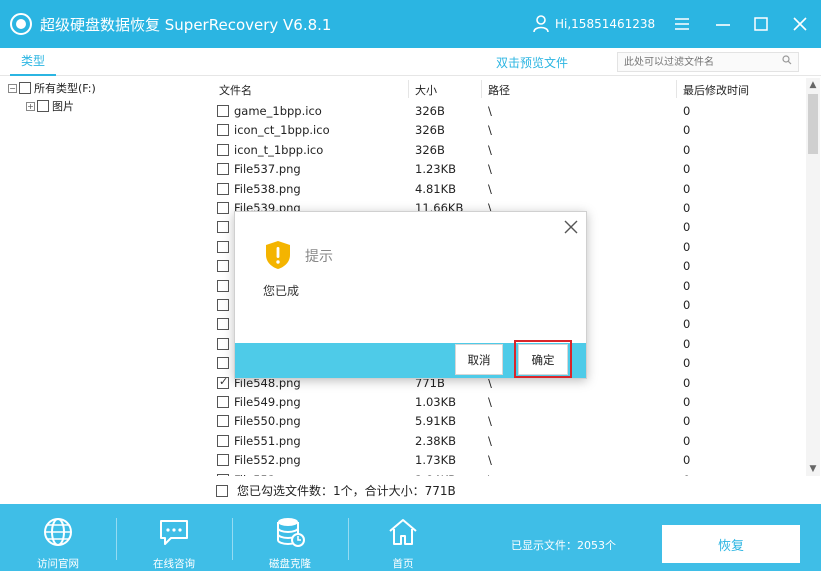  What do you see at coordinates (508, 150) in the screenshot?
I see `table-row: icon_t_1bpp.ico 326B \ 0` at bounding box center [508, 150].